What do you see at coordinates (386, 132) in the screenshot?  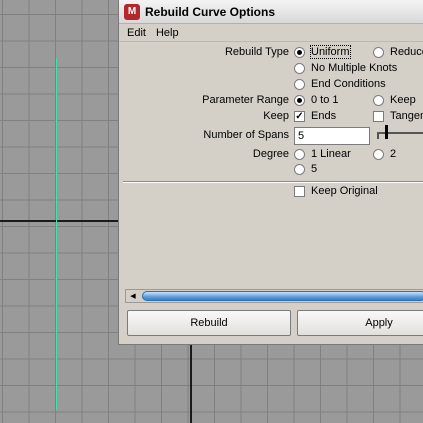 I see `spans-slider-thumb` at bounding box center [386, 132].